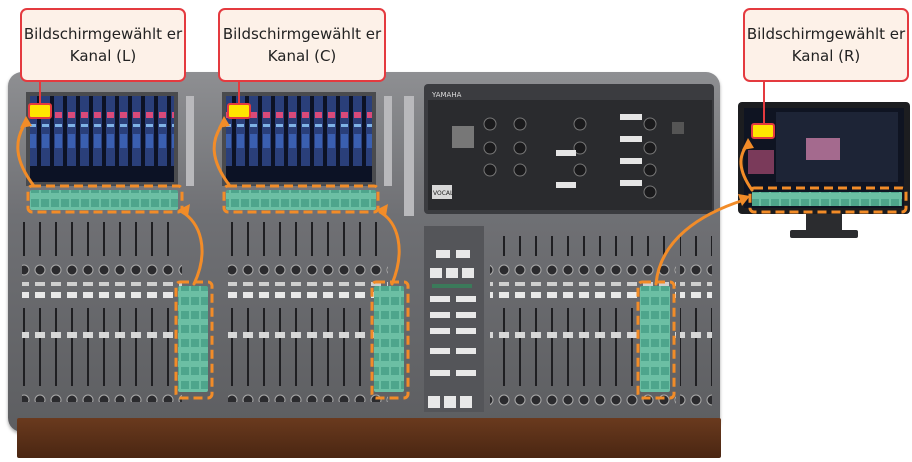 This screenshot has height=462, width=912. I want to click on center-fader-bank, so click(308, 312).